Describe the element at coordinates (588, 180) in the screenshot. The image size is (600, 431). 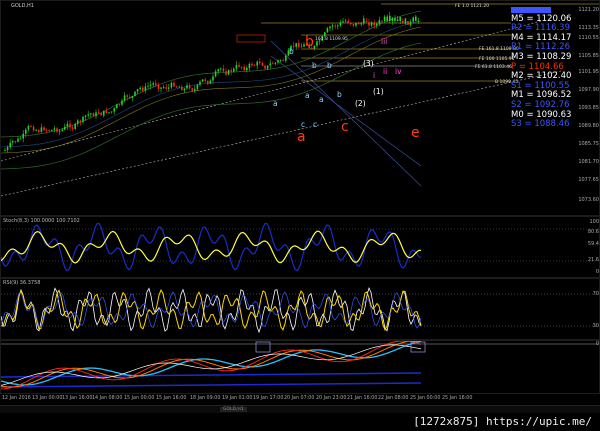
I see `price-axis-label: 1077.65` at that location.